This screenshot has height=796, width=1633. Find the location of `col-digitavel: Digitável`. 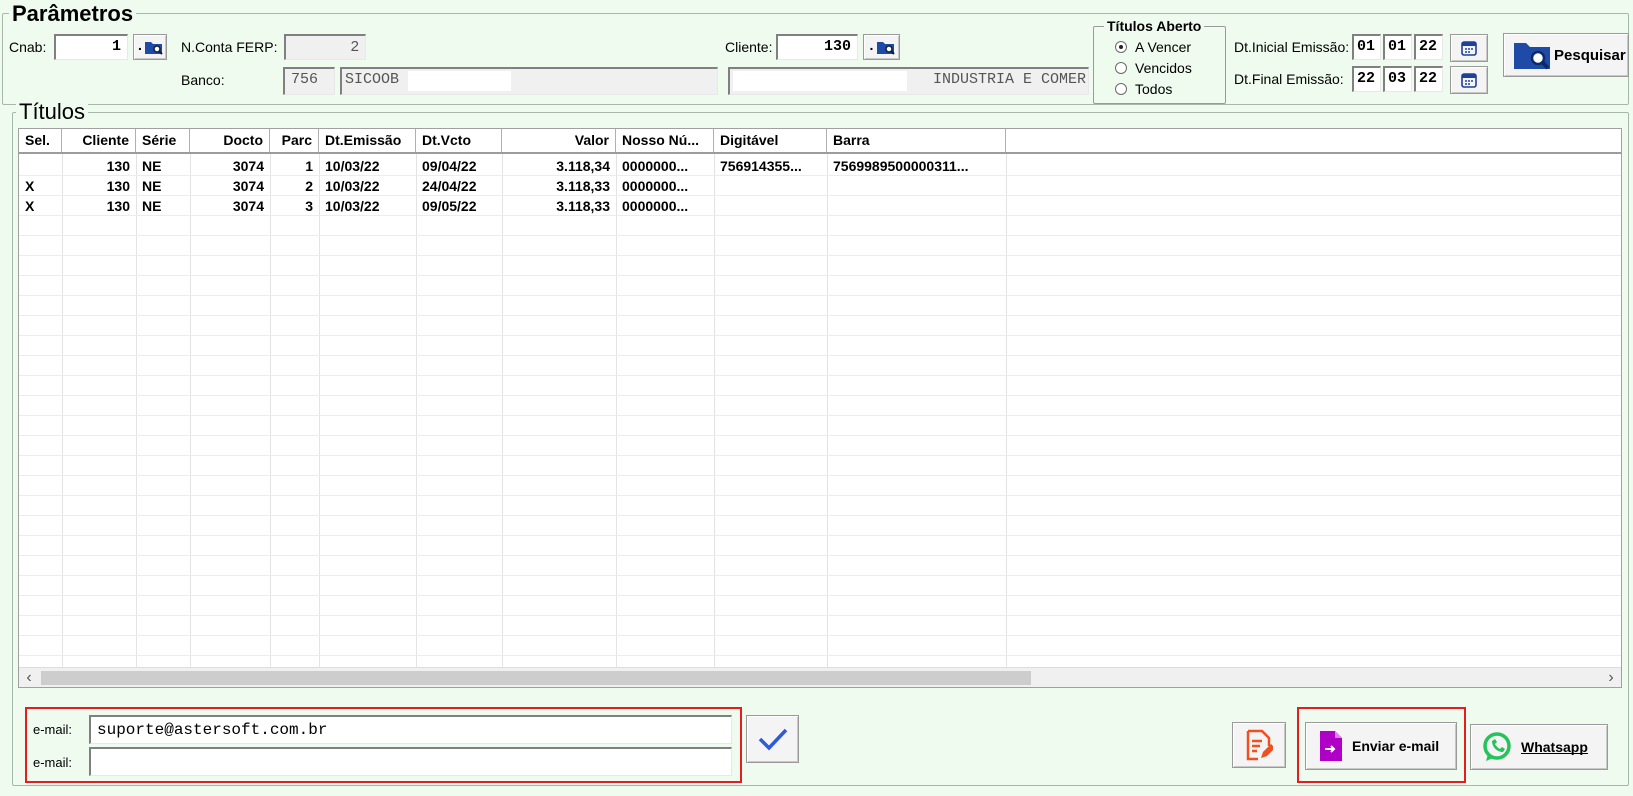

col-digitavel: Digitável is located at coordinates (770, 140).